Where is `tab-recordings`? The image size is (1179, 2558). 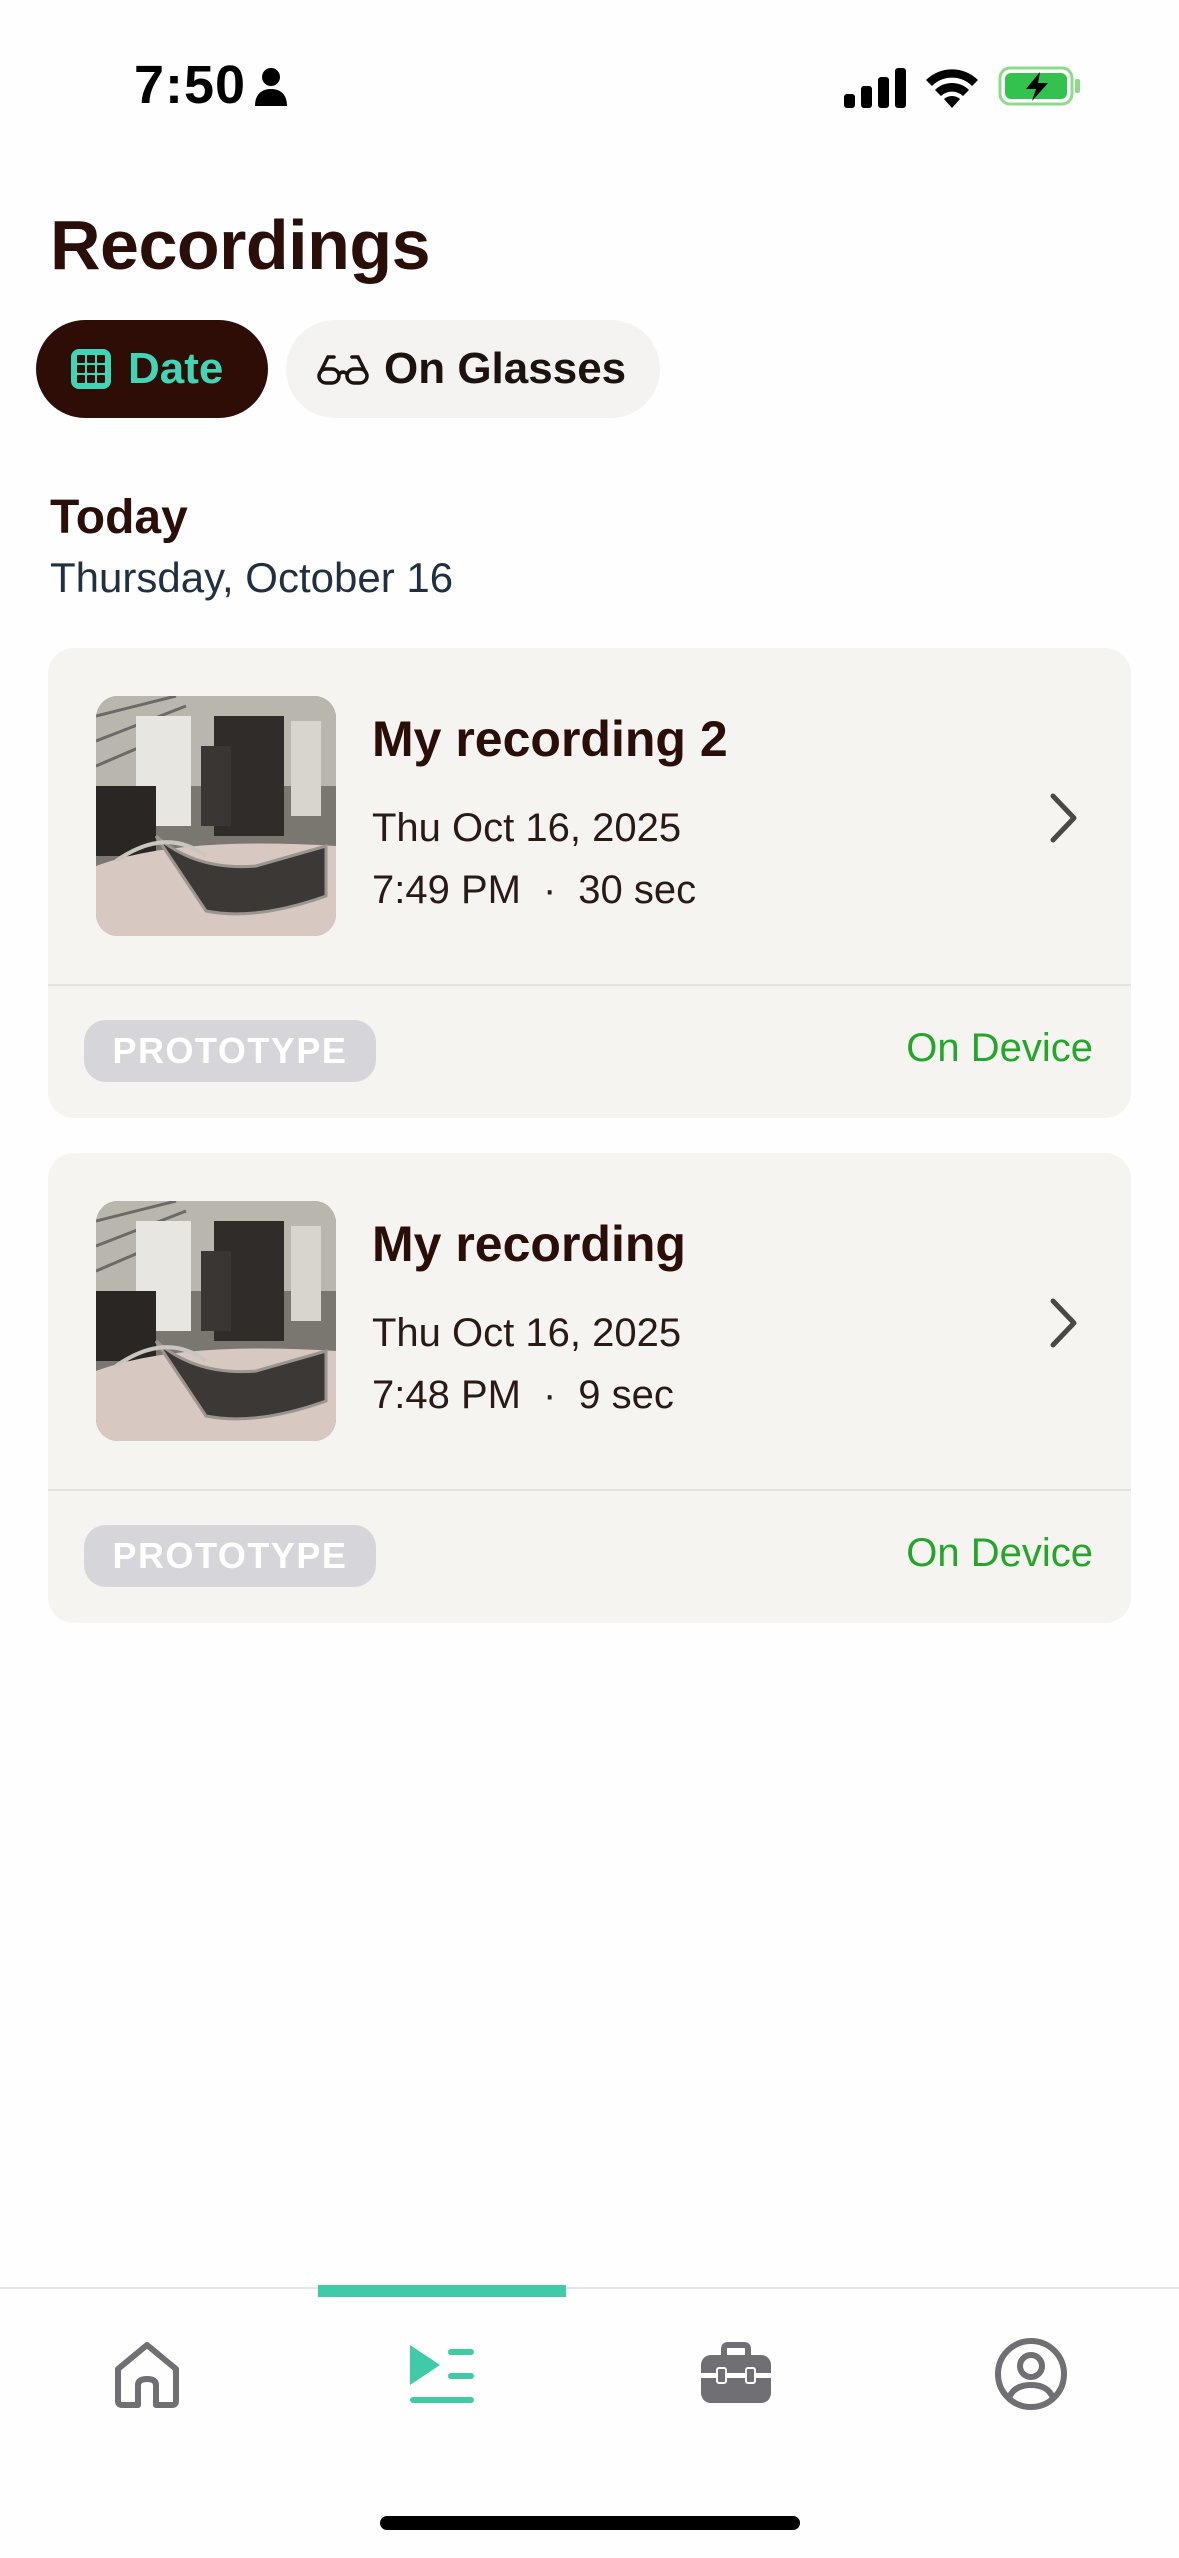 tab-recordings is located at coordinates (441, 2374).